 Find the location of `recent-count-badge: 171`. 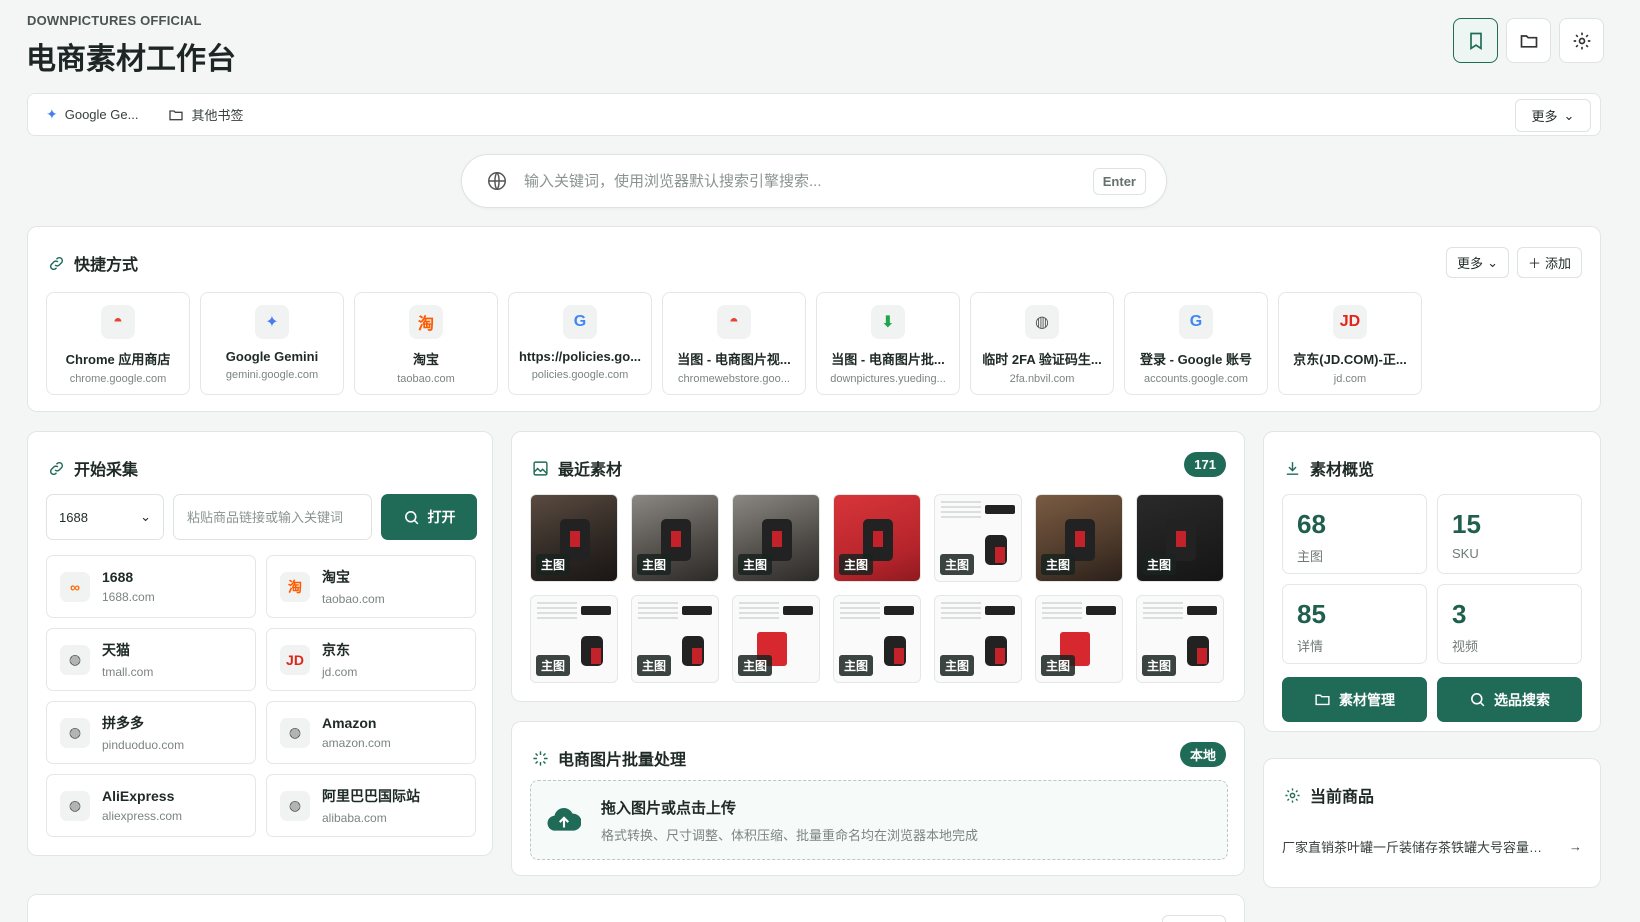

recent-count-badge: 171 is located at coordinates (1205, 464).